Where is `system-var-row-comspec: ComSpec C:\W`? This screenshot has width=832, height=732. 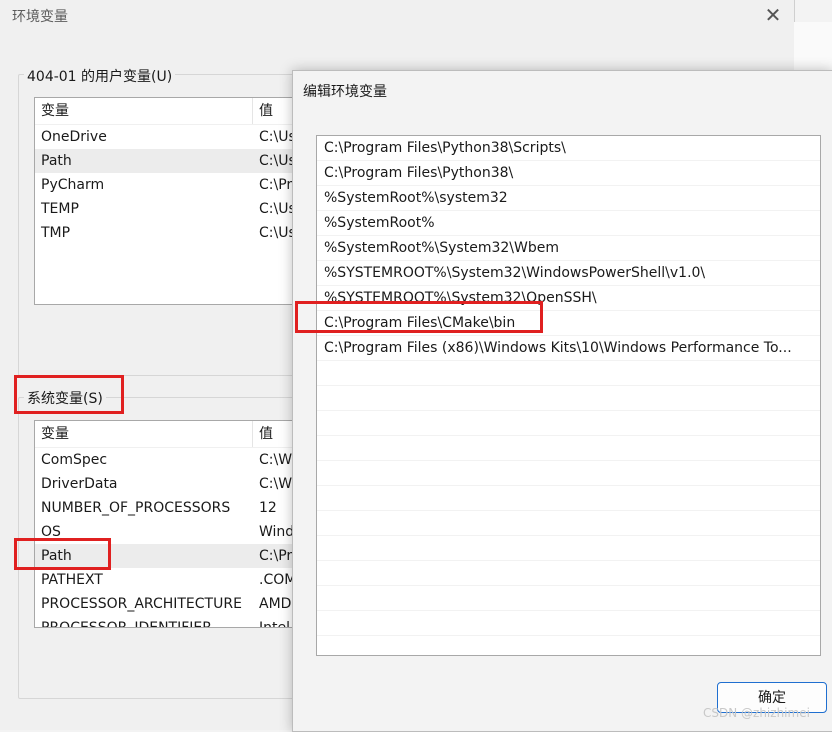 system-var-row-comspec: ComSpec C:\W is located at coordinates (185, 460).